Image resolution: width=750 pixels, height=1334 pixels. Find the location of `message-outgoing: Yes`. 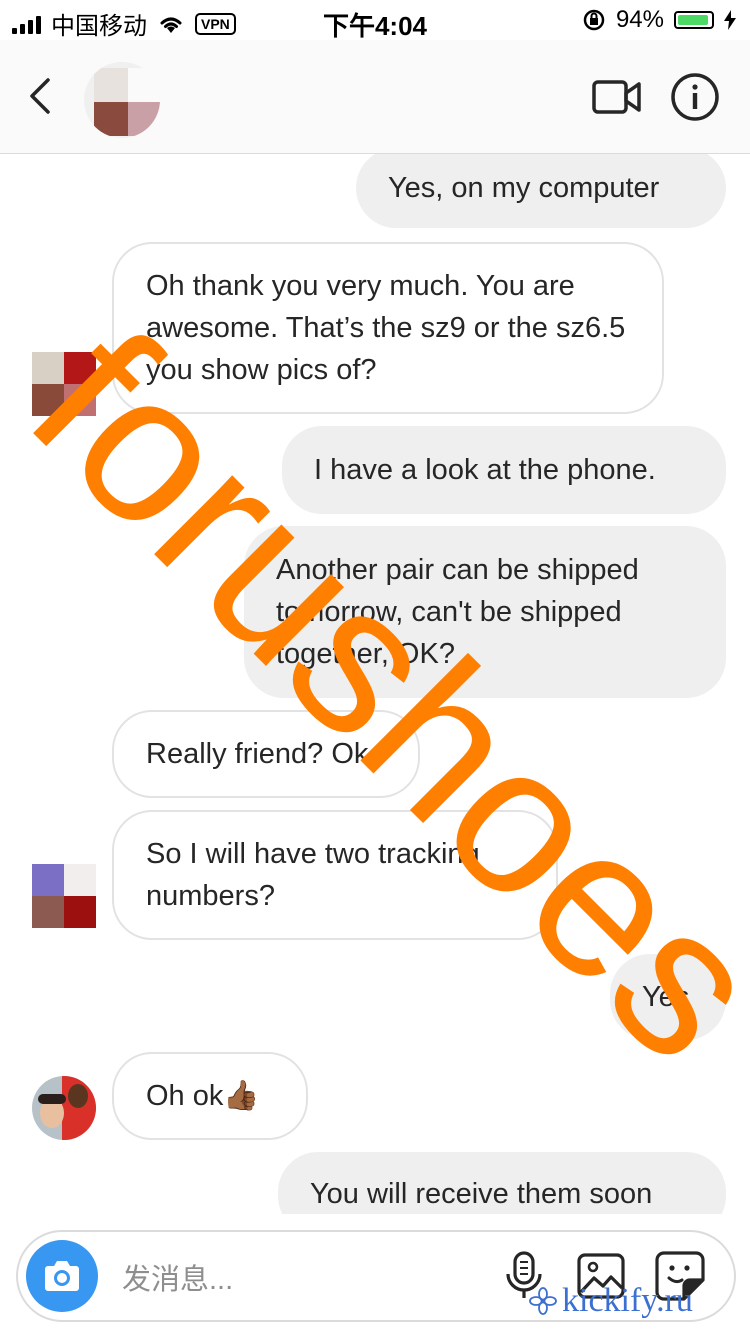

message-outgoing: Yes is located at coordinates (668, 997).